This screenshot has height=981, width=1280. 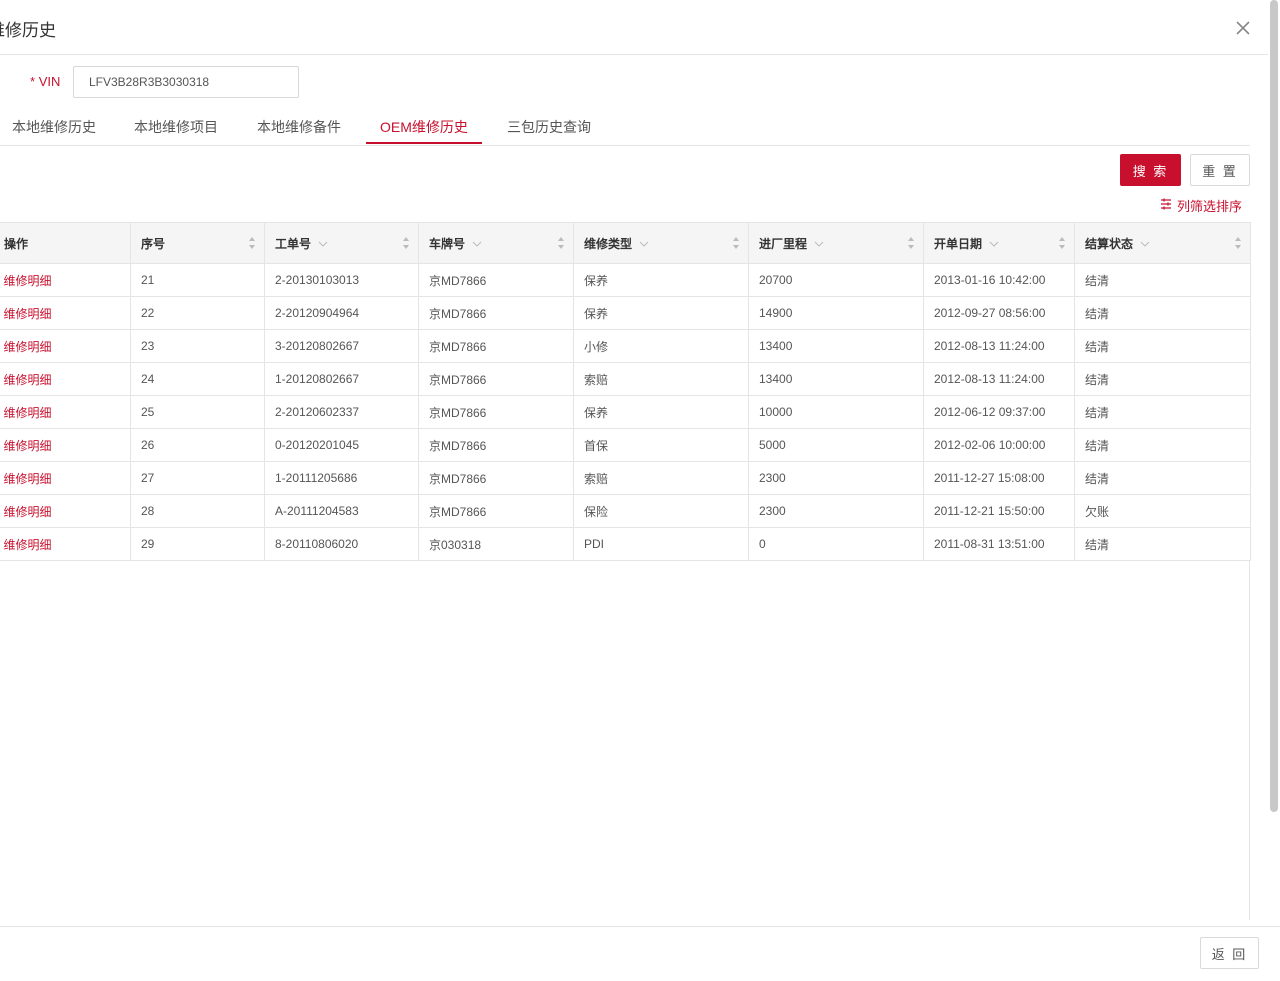 What do you see at coordinates (836, 243) in the screenshot?
I see `col-header-mileage: 进厂里程` at bounding box center [836, 243].